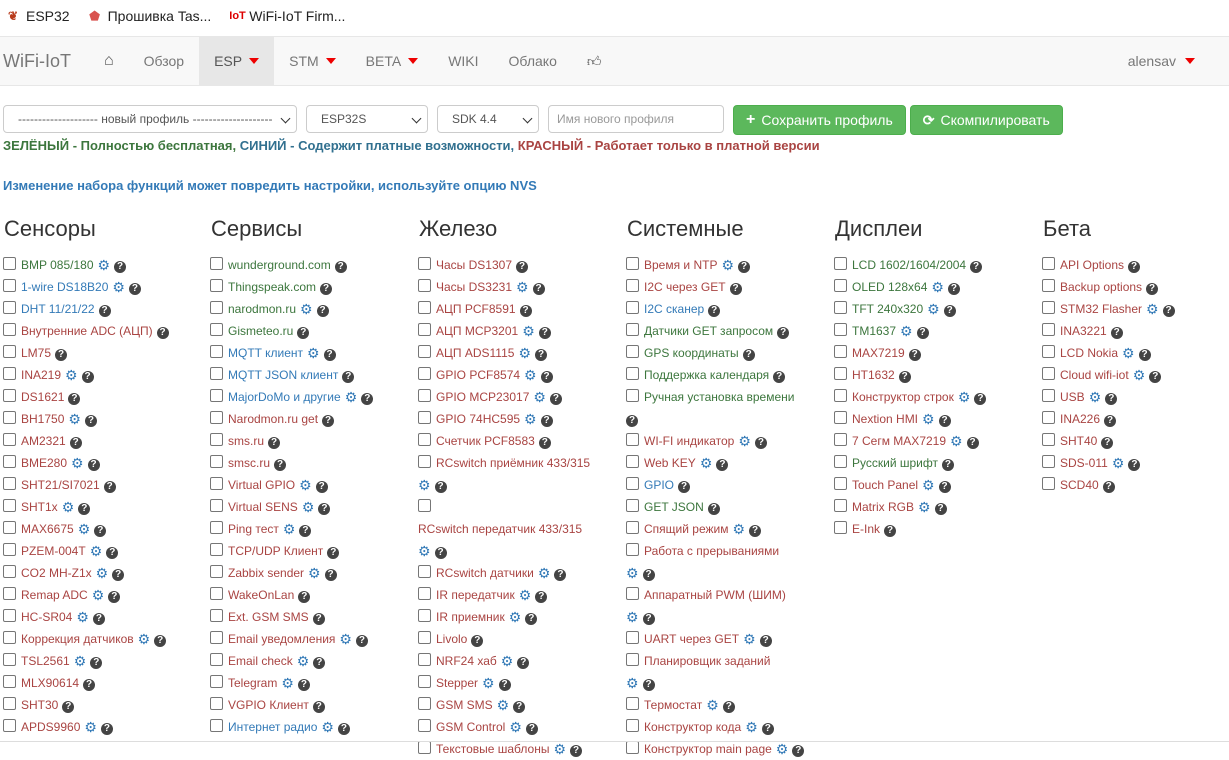  I want to click on feature-label: Thingspeak.com, so click(272, 287).